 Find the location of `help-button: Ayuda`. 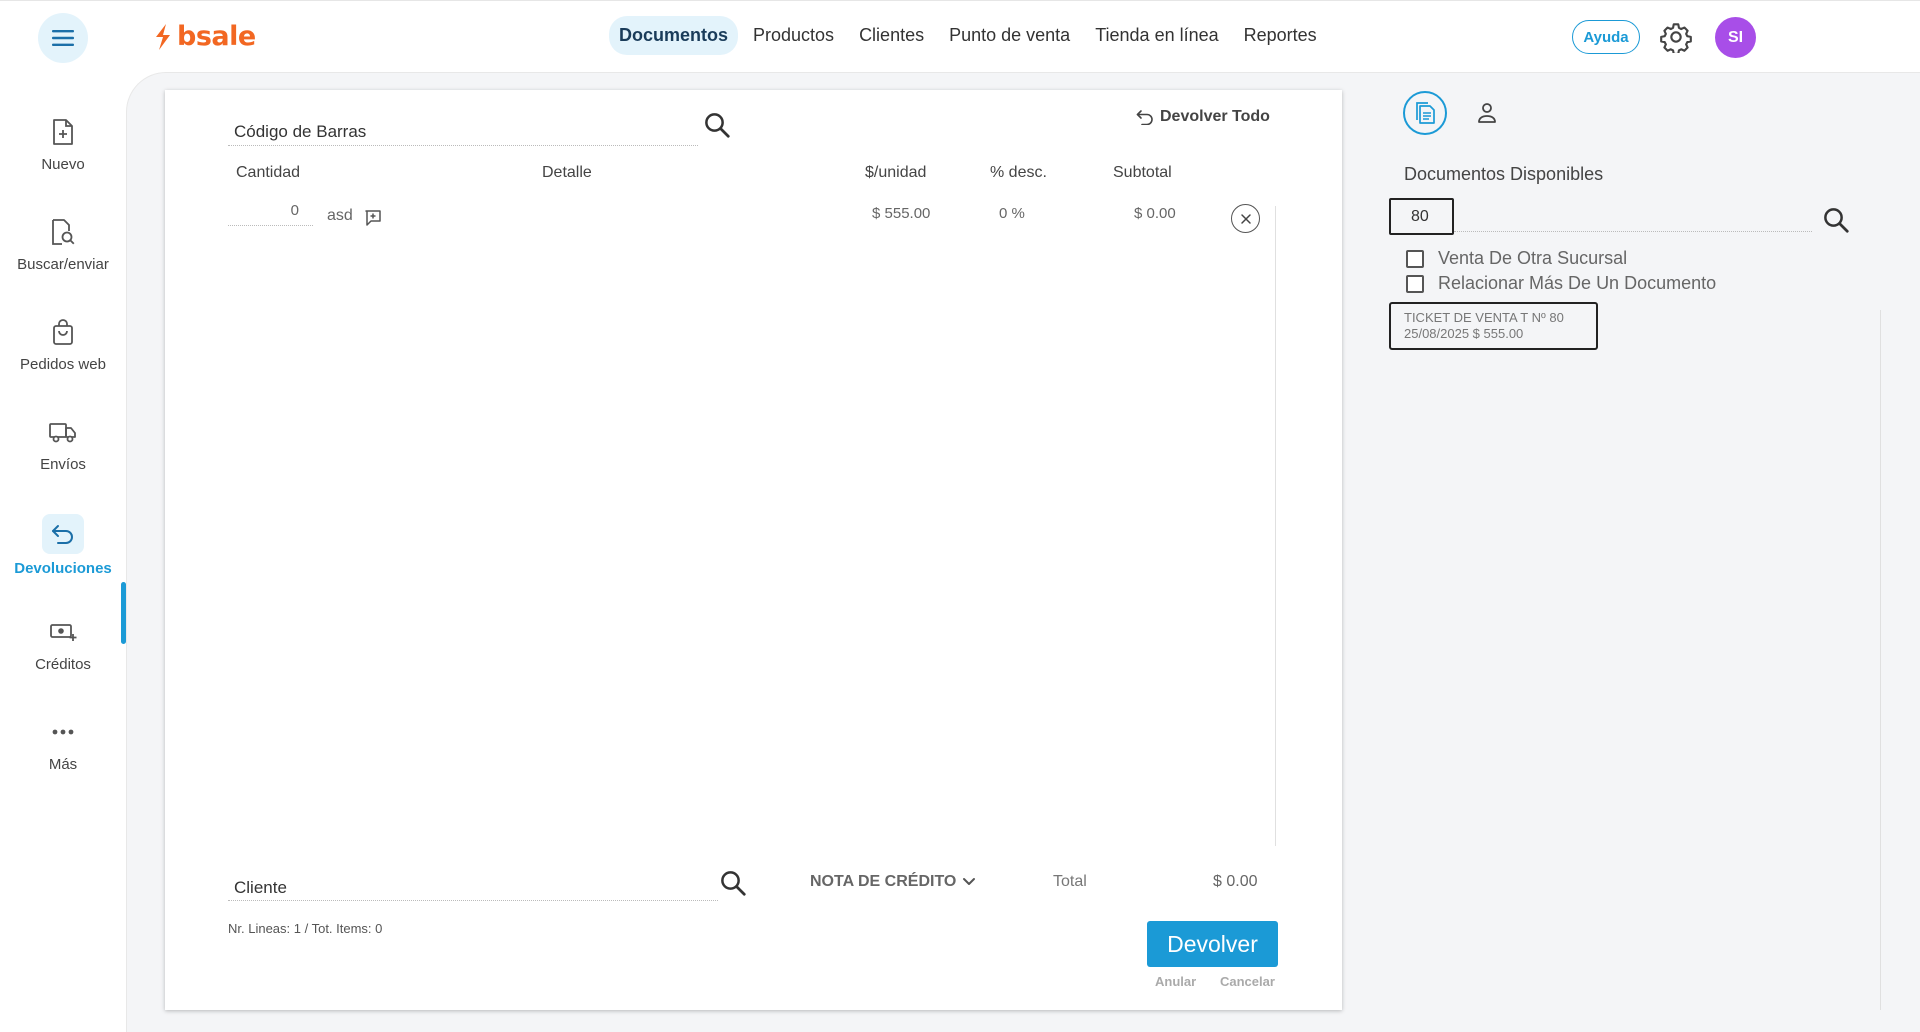

help-button: Ayuda is located at coordinates (1606, 37).